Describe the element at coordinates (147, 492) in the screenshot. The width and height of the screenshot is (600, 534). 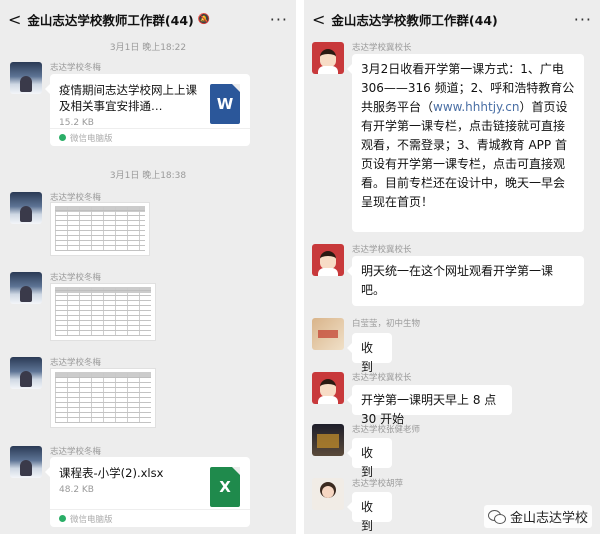
I see `file-message-xlsx: 课程表-小学(2).xlsx 48.2 KB X 微信电脑版` at that location.